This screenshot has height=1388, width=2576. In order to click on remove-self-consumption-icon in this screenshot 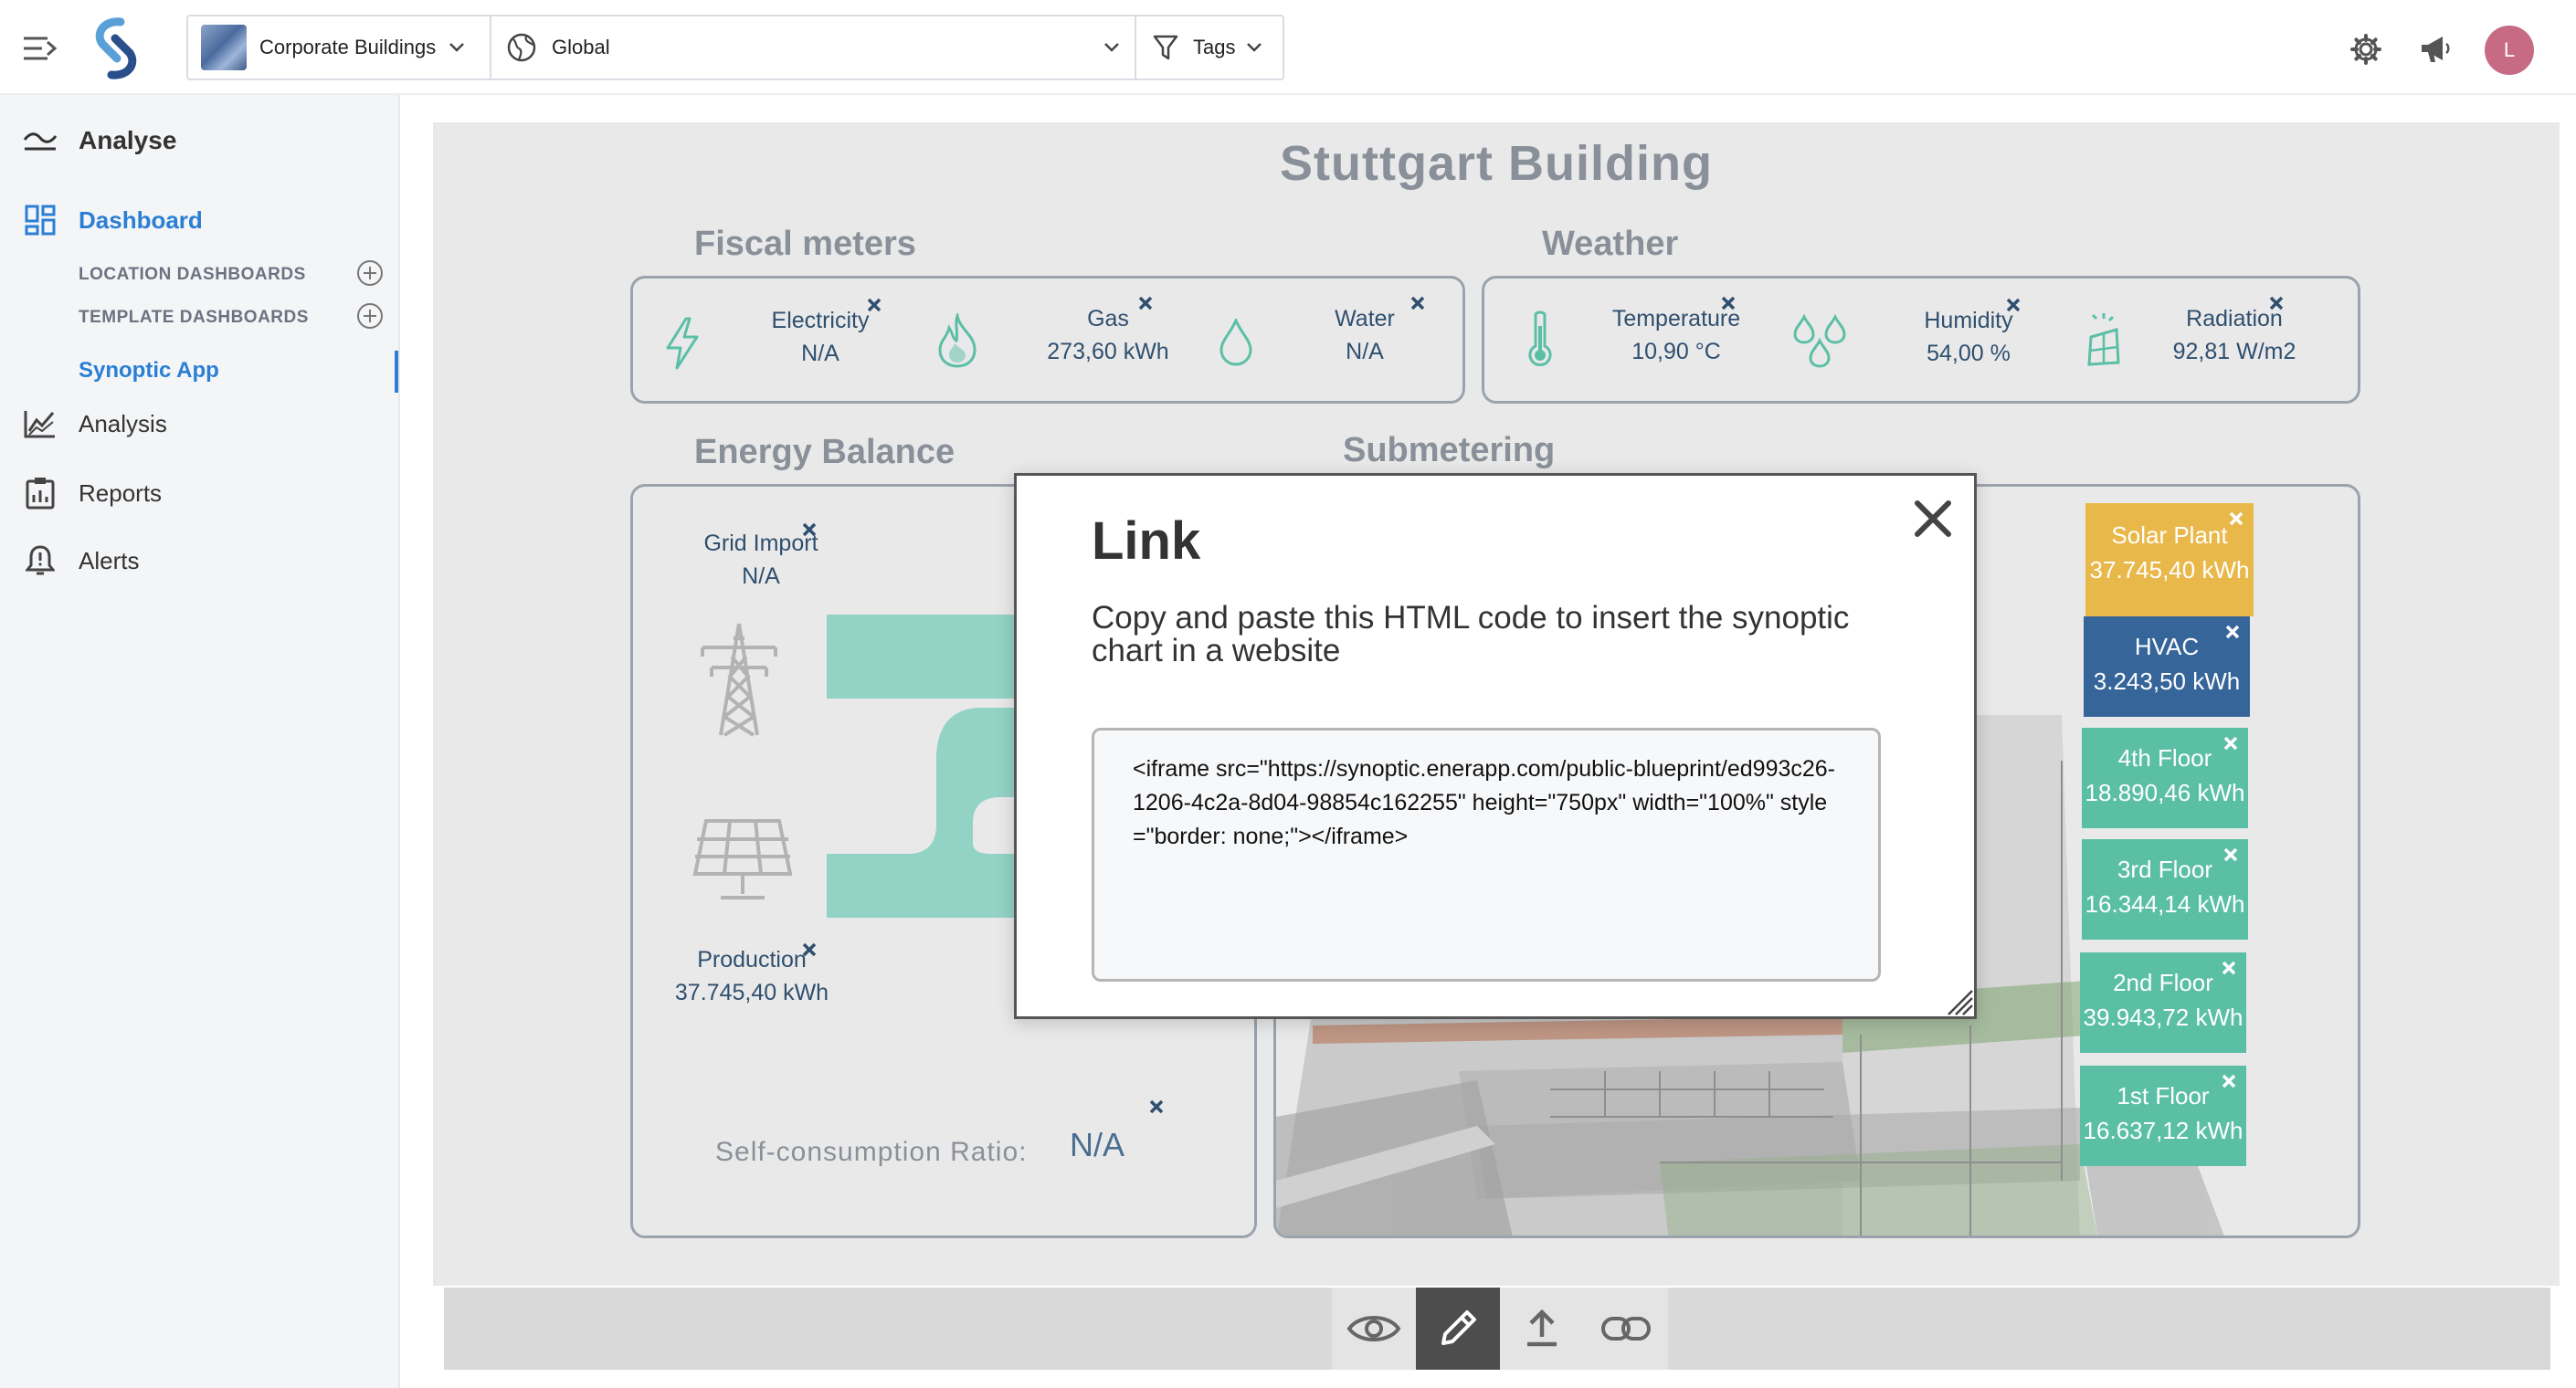, I will do `click(1156, 1107)`.